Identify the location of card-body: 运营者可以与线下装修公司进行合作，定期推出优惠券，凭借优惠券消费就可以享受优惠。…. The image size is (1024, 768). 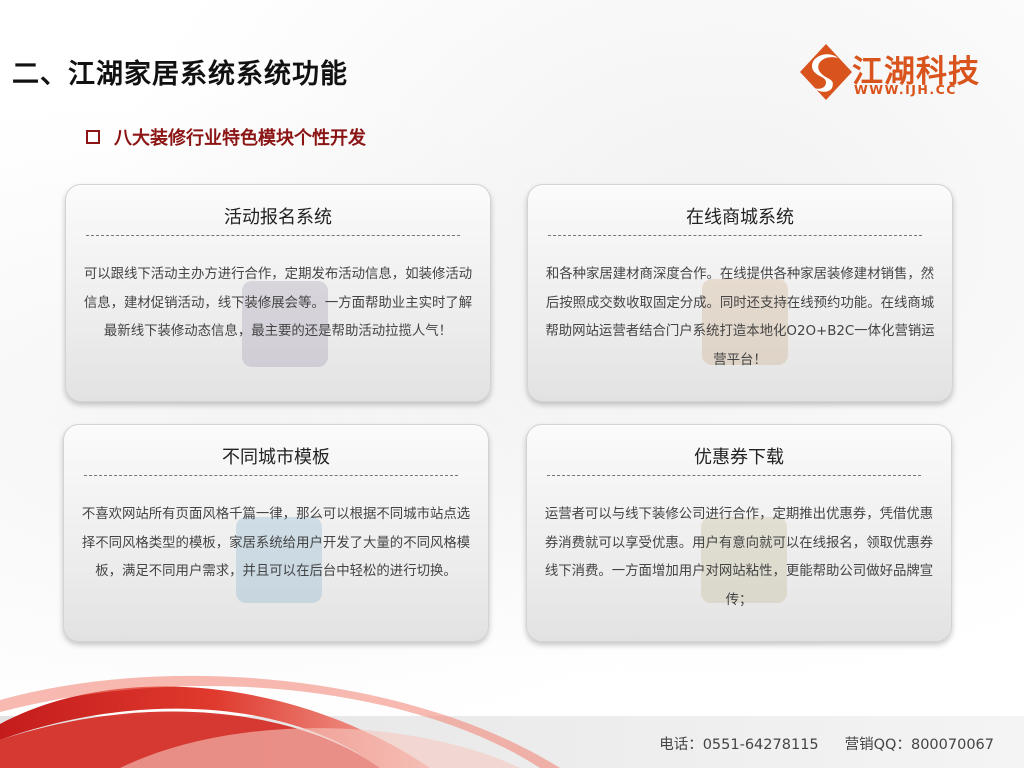
(739, 557).